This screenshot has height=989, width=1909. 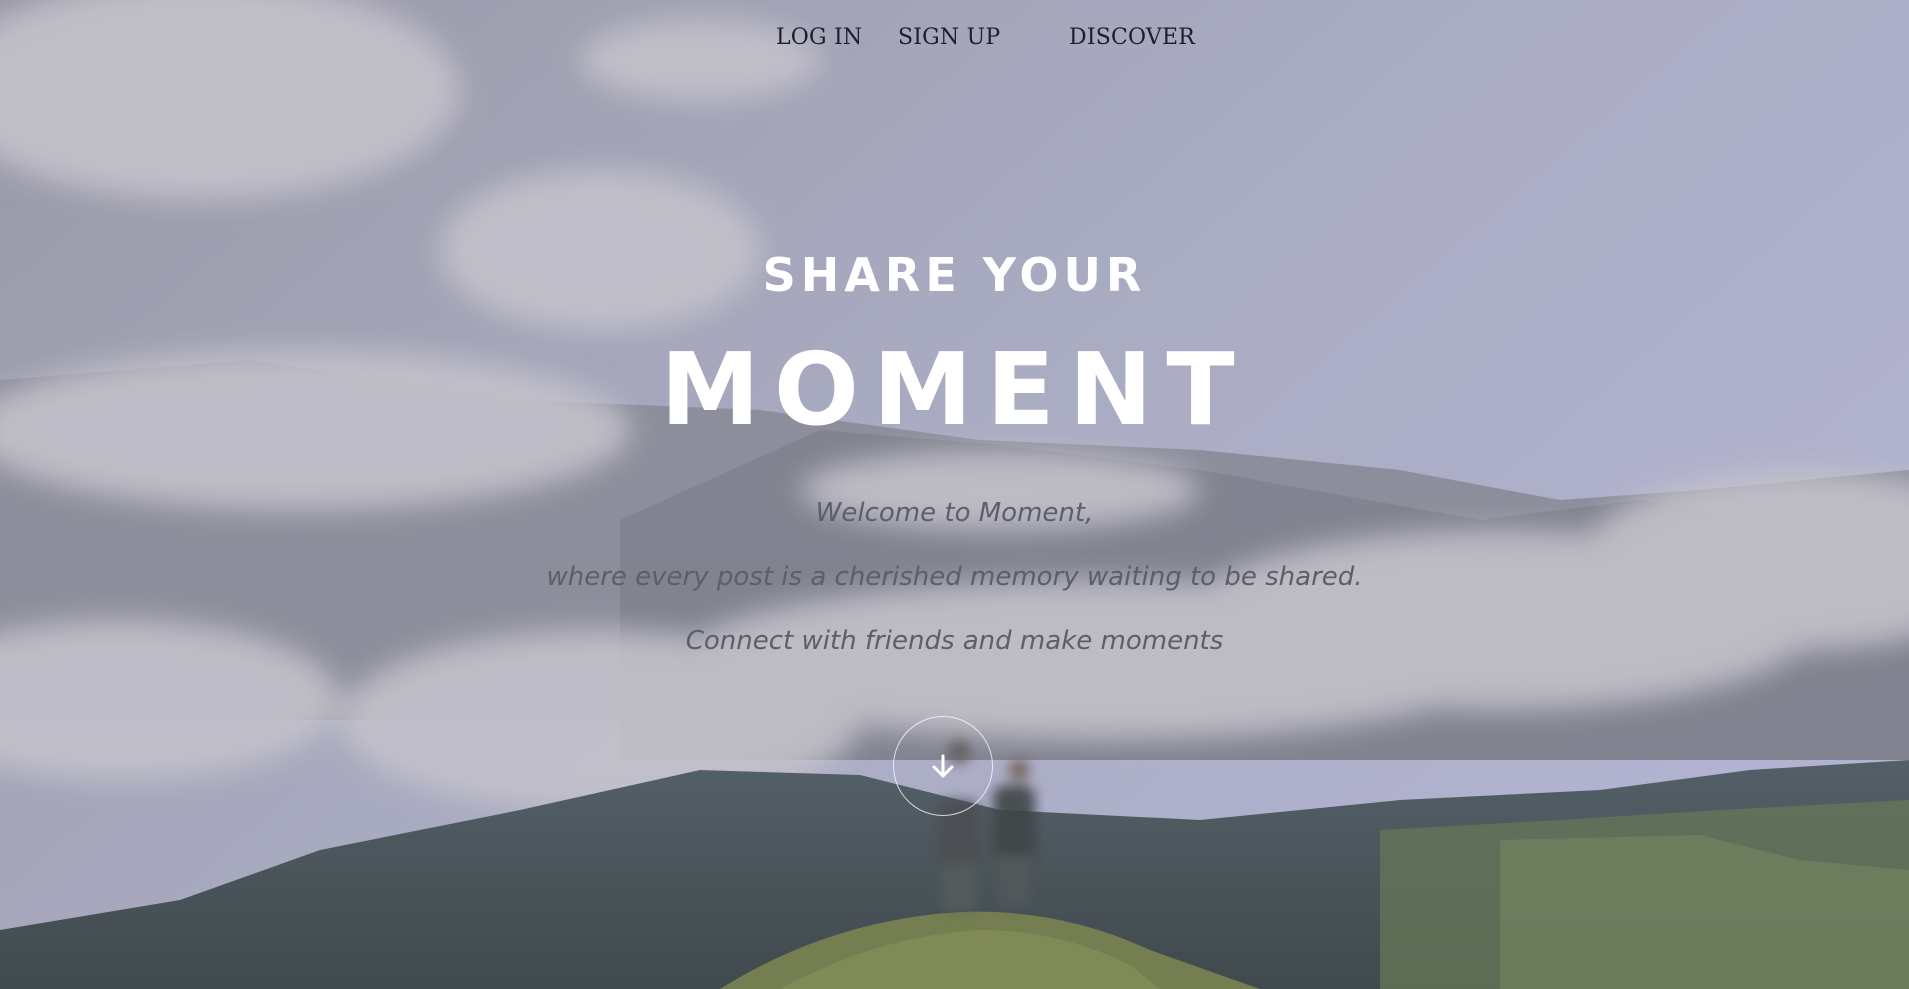 What do you see at coordinates (954, 641) in the screenshot?
I see `tagline-line-3: Connect with friends and make moments` at bounding box center [954, 641].